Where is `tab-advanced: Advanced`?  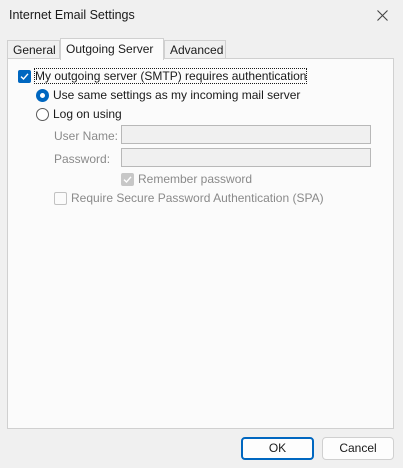
tab-advanced: Advanced is located at coordinates (195, 49).